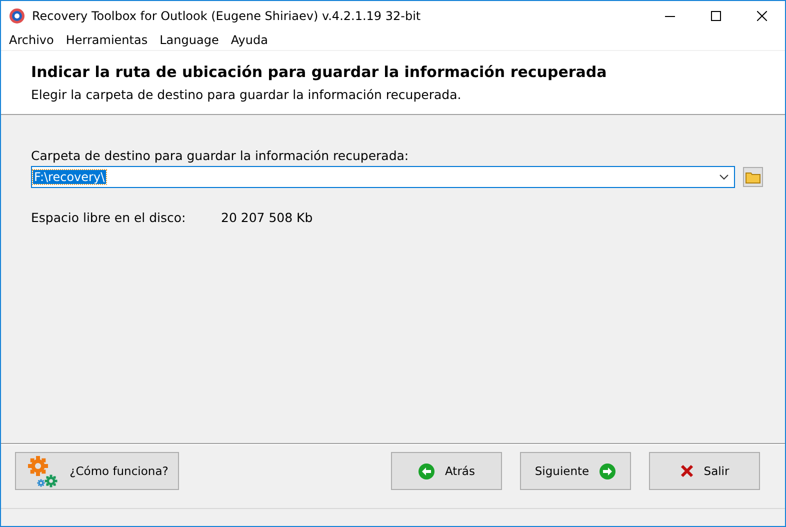  I want to click on exit-button: Salir, so click(704, 471).